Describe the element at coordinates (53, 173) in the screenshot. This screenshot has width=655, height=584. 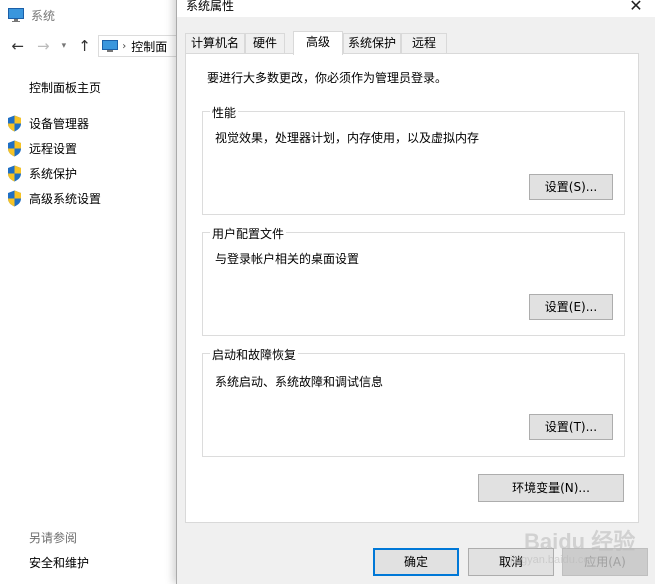
I see `sidebar-item-label: 系统保护` at that location.